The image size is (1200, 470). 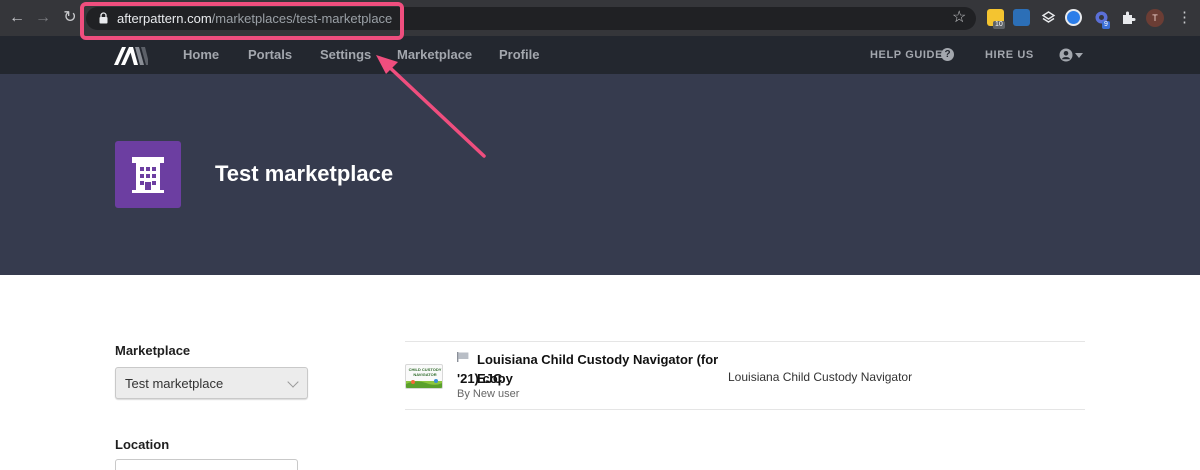 What do you see at coordinates (201, 55) in the screenshot?
I see `nav-home: Home` at bounding box center [201, 55].